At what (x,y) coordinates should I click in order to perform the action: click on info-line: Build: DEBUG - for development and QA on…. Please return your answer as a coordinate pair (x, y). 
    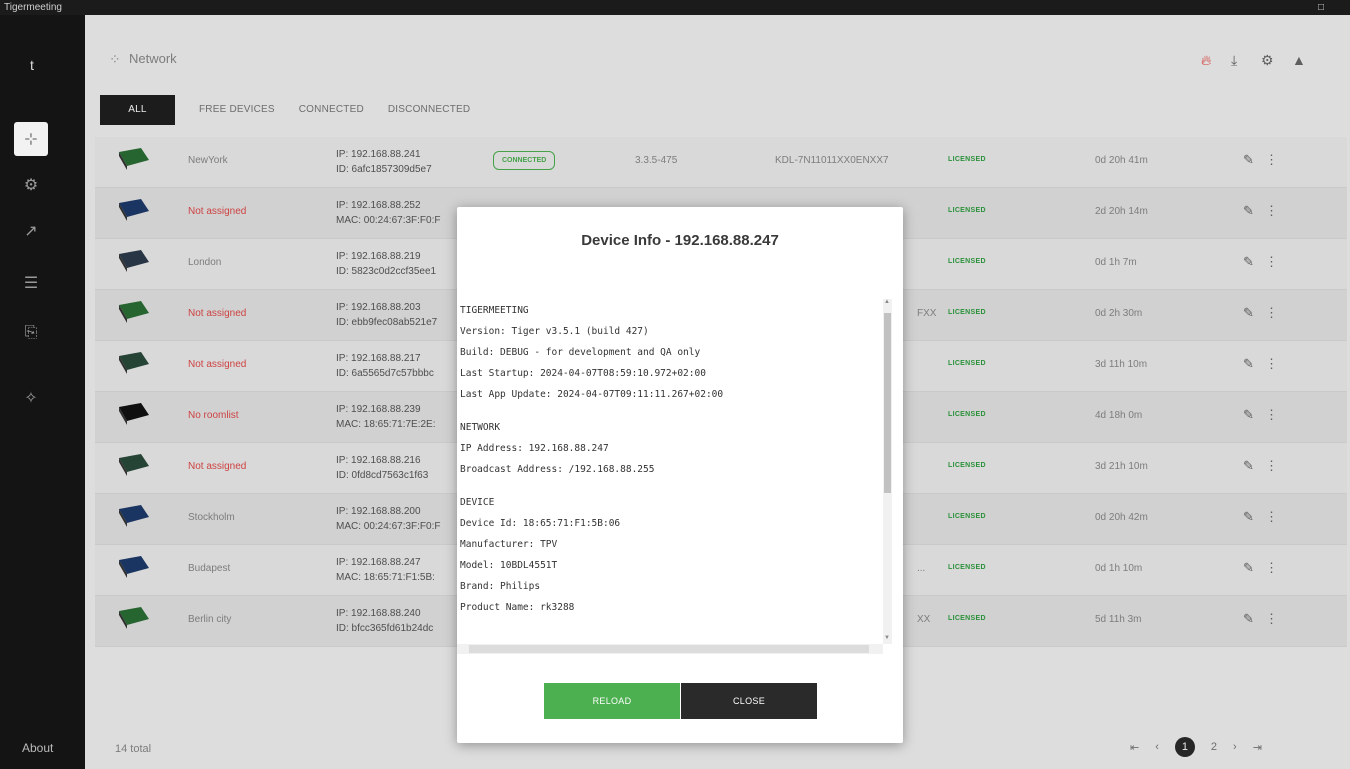
    Looking at the image, I should click on (580, 352).